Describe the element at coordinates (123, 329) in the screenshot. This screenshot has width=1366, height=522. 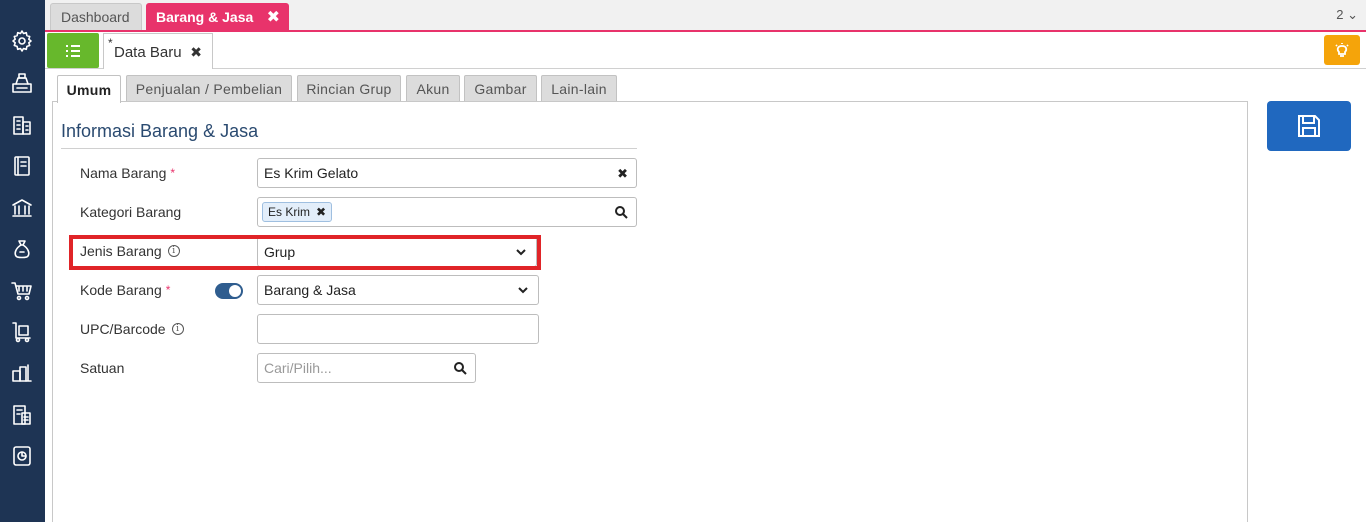
I see `upc-barcode-label-text: UPC/Barcode` at that location.